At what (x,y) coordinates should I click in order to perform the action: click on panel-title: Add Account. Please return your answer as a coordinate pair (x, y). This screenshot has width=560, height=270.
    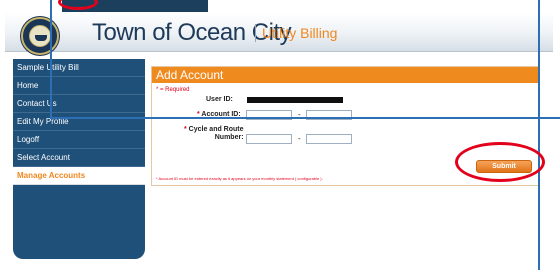
    Looking at the image, I should click on (345, 75).